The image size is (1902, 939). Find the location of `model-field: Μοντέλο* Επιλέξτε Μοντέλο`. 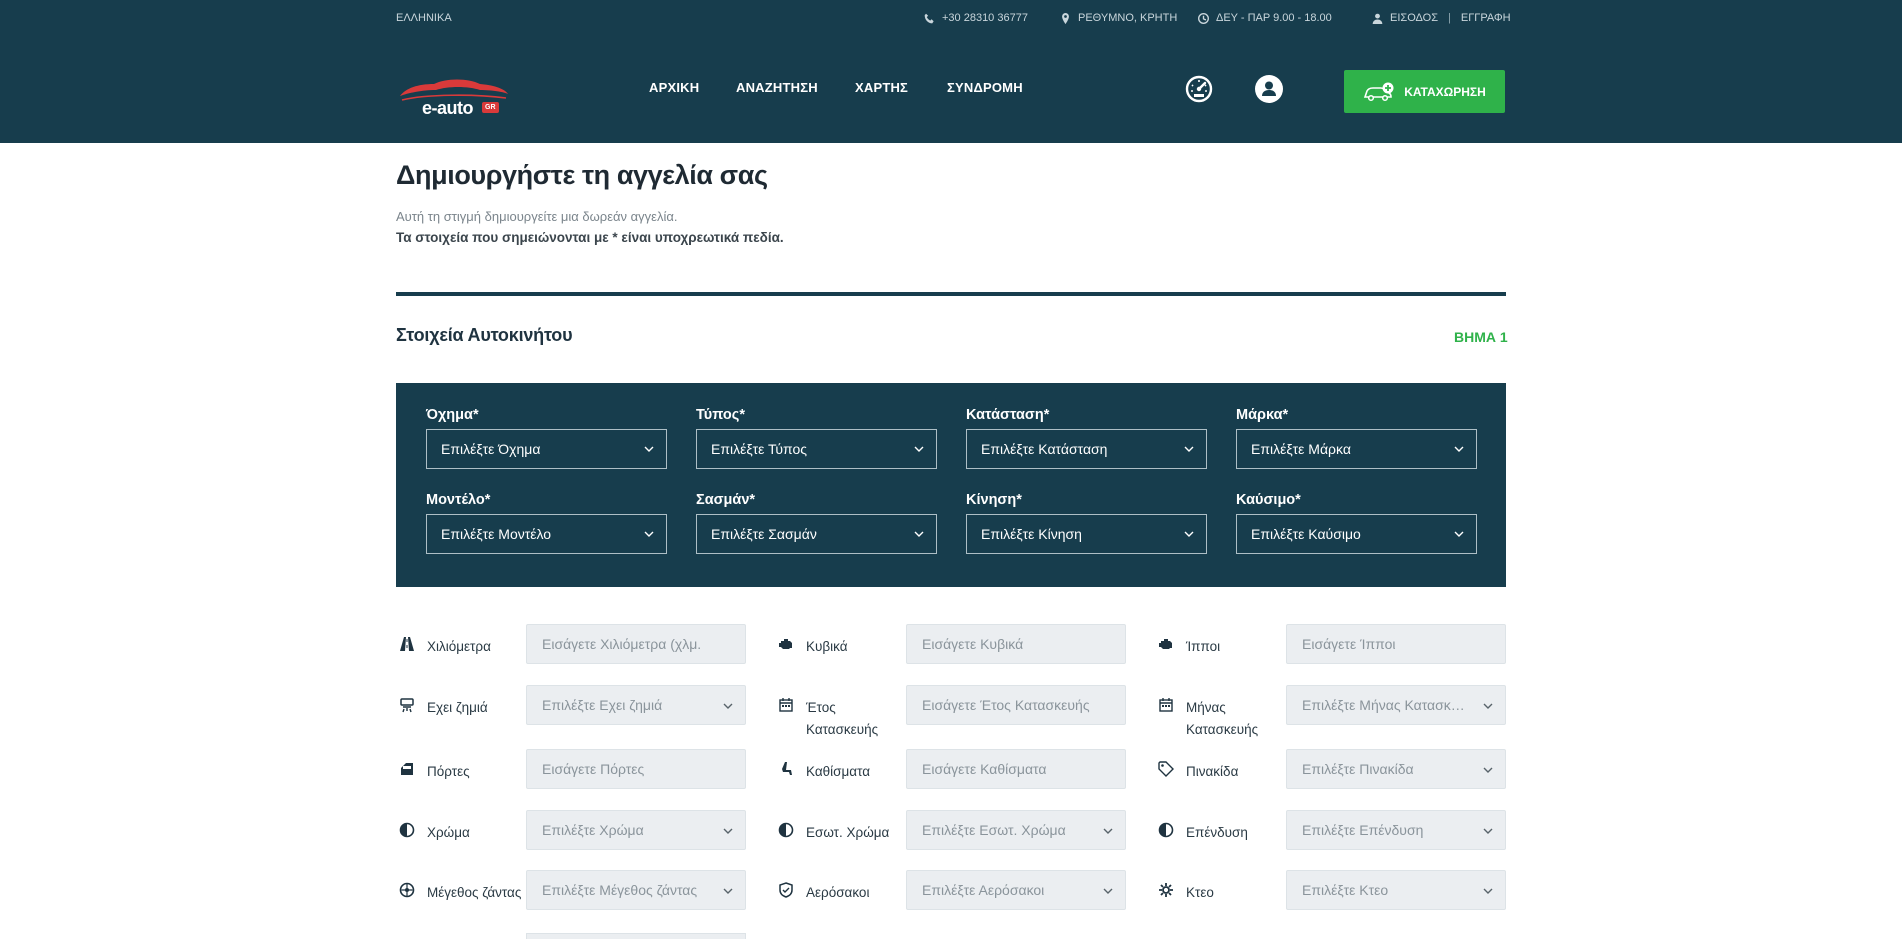

model-field: Μοντέλο* Επιλέξτε Μοντέλο is located at coordinates (546, 523).